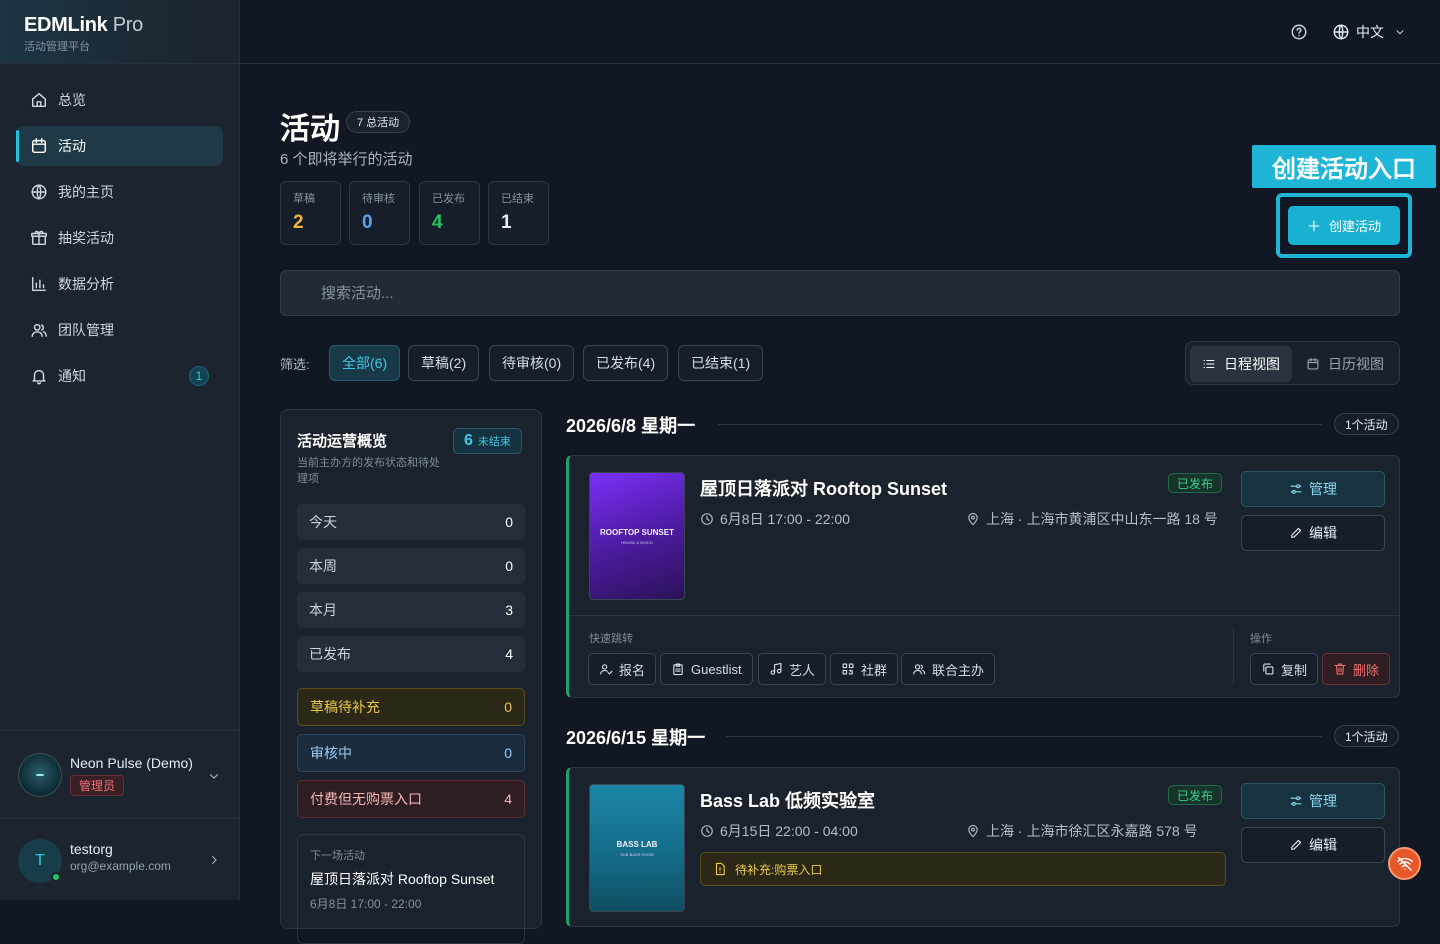 The image size is (1440, 944). I want to click on quick-label: 报名, so click(632, 670).